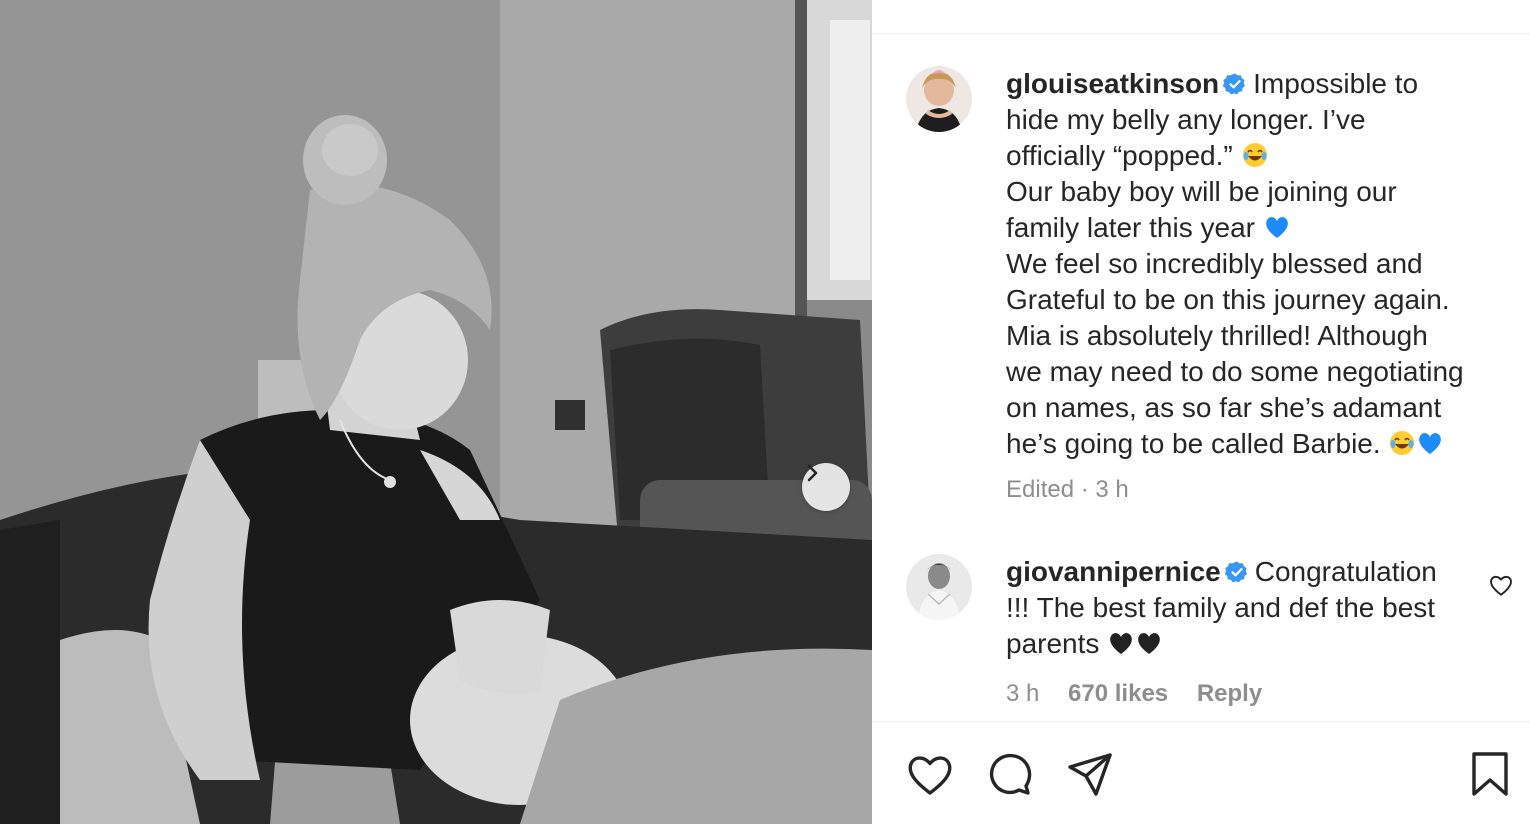 Image resolution: width=1530 pixels, height=824 pixels. Describe the element at coordinates (1193, 443) in the screenshot. I see `caption-line: he’s going to be called Barbie.` at that location.